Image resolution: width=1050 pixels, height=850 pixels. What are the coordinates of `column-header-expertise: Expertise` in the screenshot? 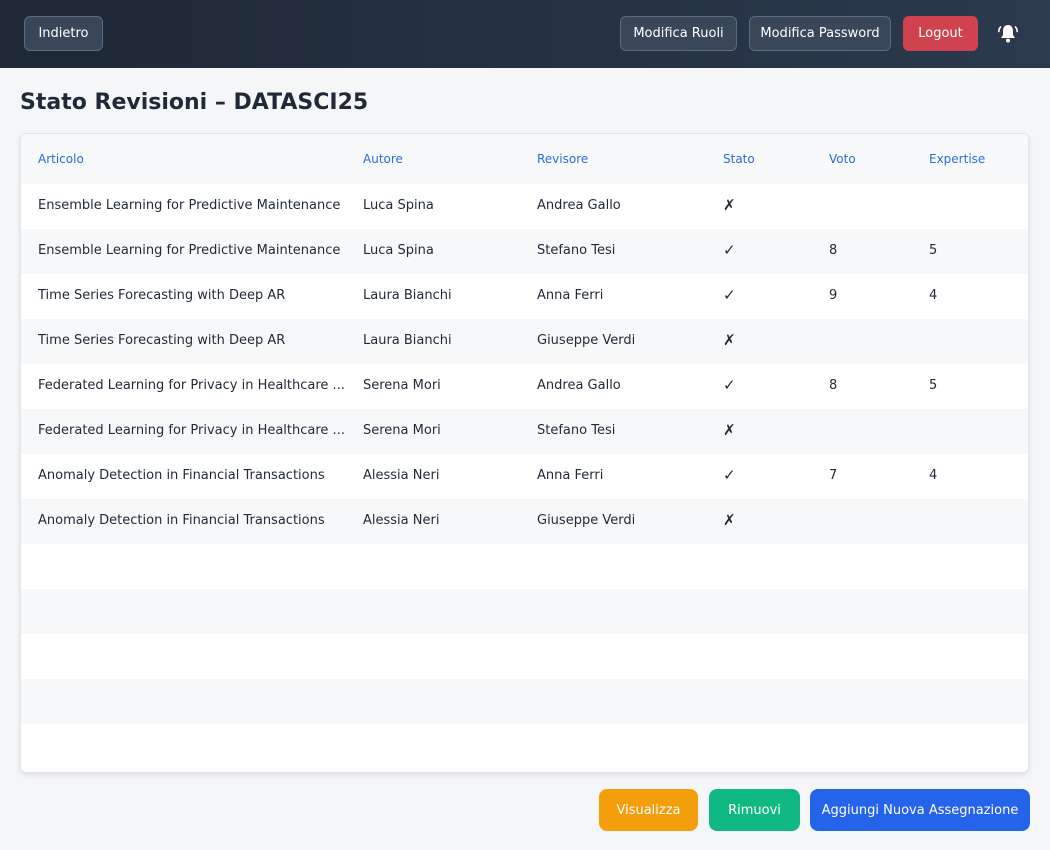 It's located at (957, 159).